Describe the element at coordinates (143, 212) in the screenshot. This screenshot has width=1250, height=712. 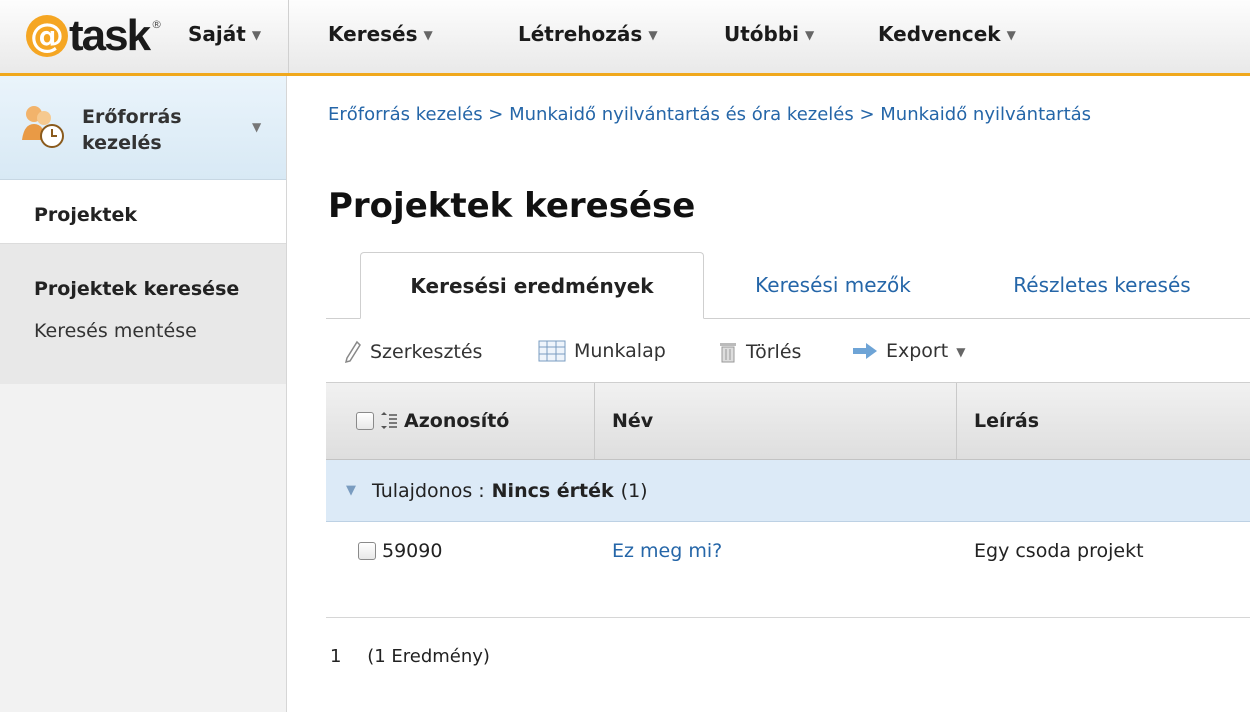
I see `sidebar-item-projektek: Projektek` at that location.